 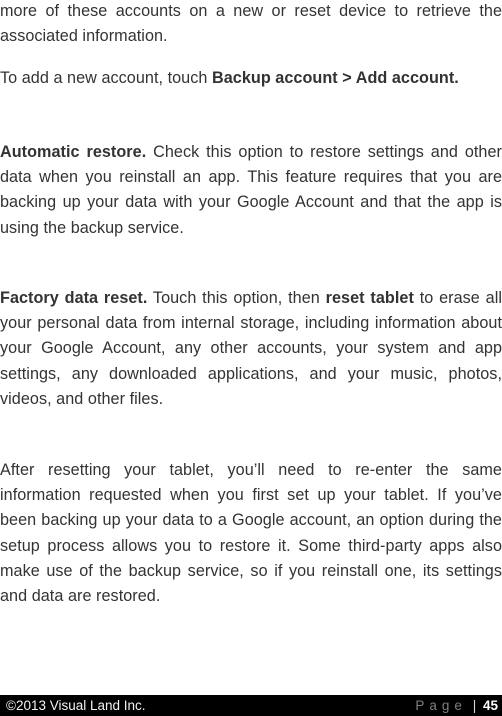 I want to click on page-indicator: Page | 45, so click(x=456, y=705).